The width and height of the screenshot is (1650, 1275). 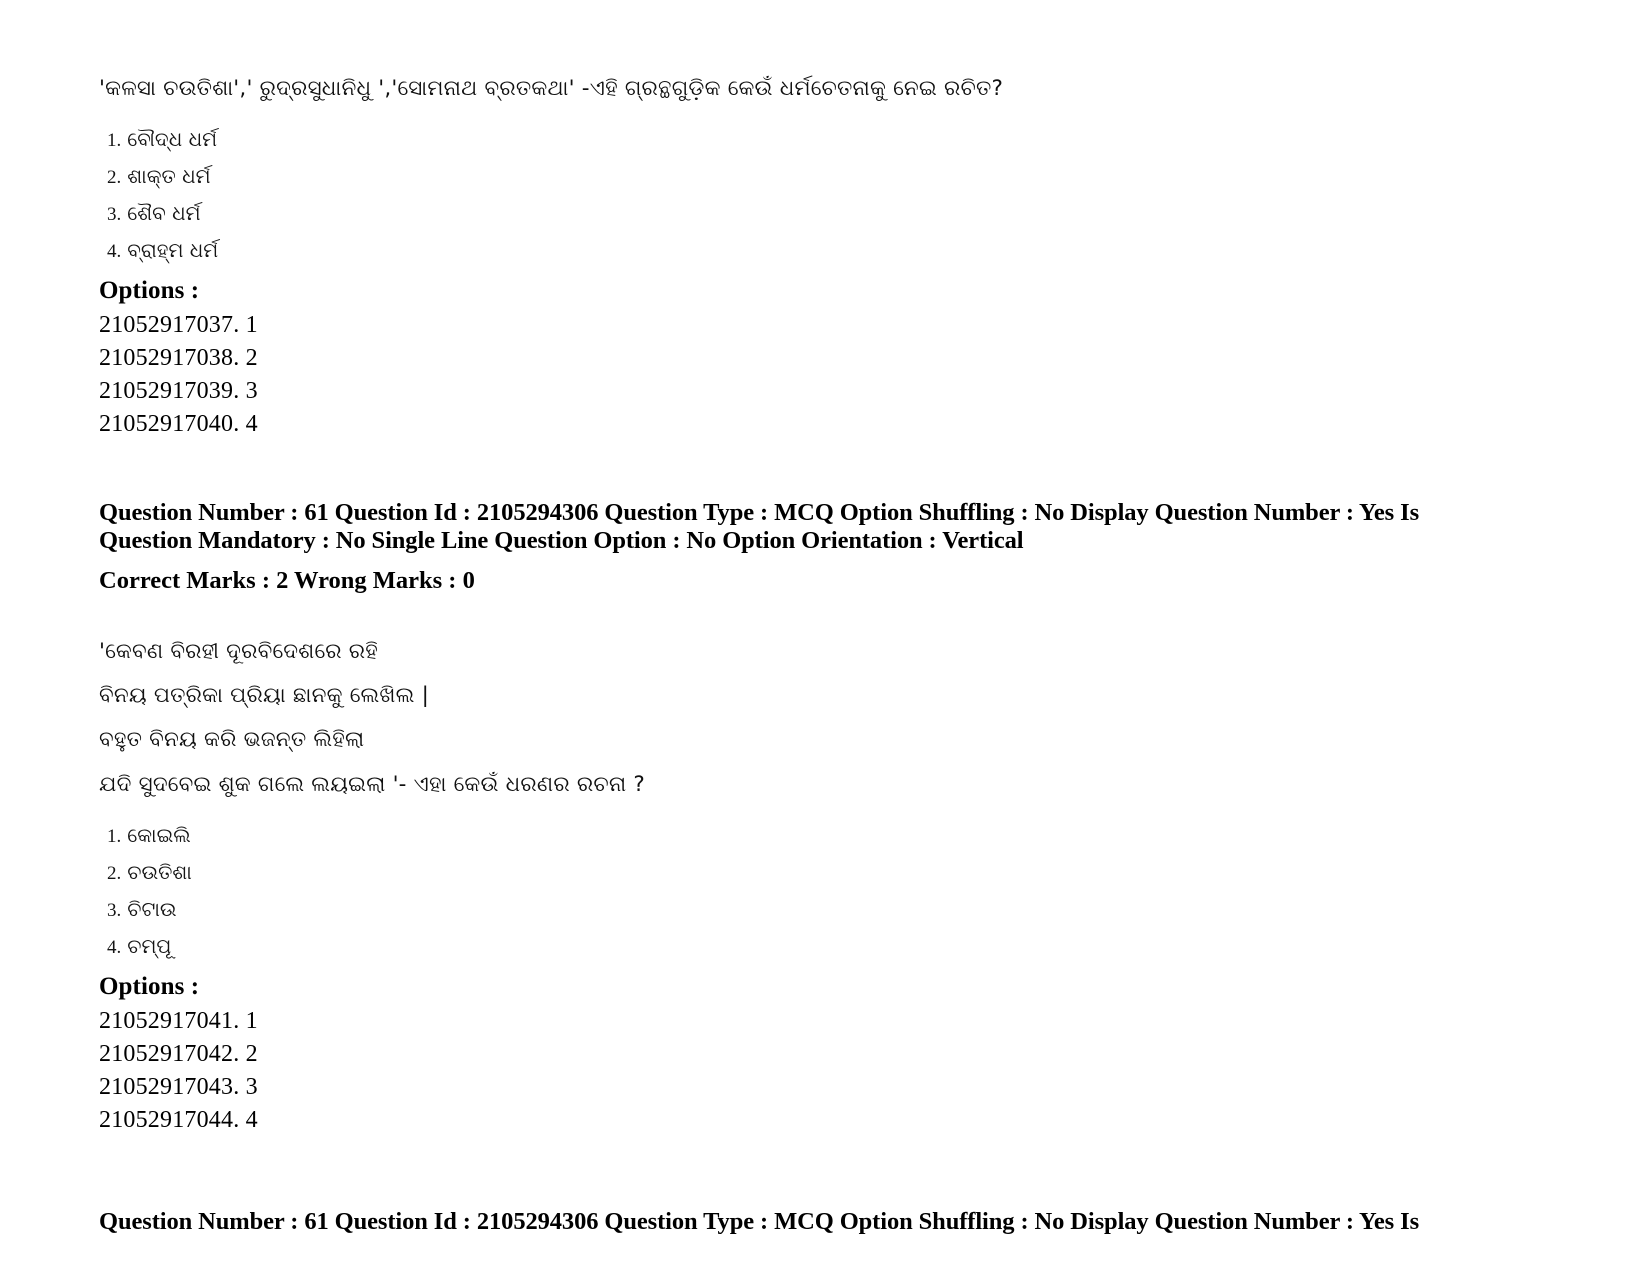 I want to click on choice-label: ଶାକ୍ତ ଧର୍ମ, so click(x=169, y=176).